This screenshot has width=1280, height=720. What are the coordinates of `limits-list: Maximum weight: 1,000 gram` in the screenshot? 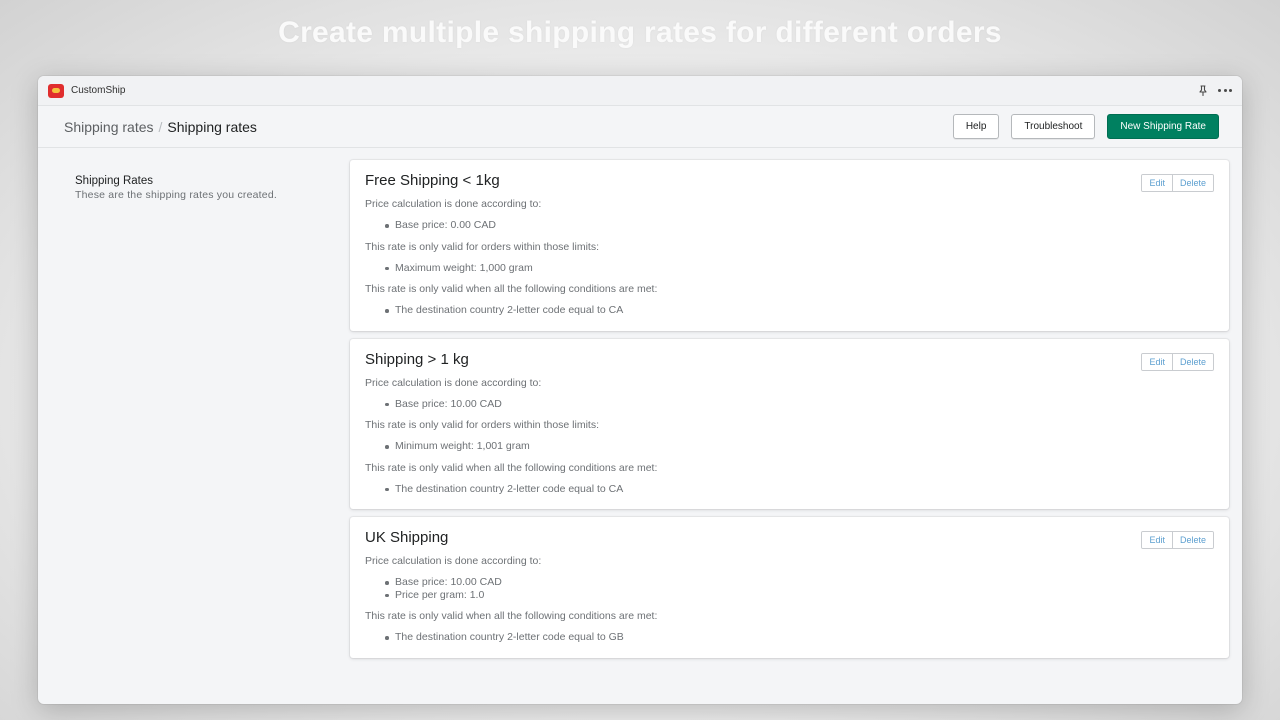 It's located at (789, 268).